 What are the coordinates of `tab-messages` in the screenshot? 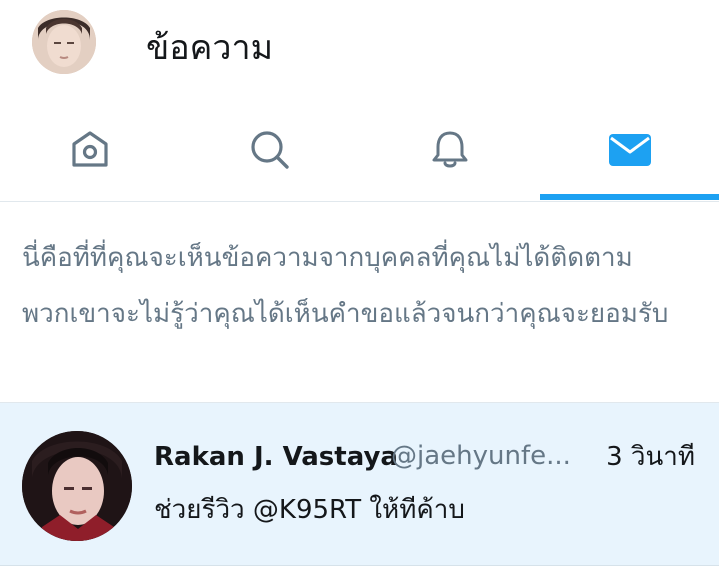 It's located at (629, 150).